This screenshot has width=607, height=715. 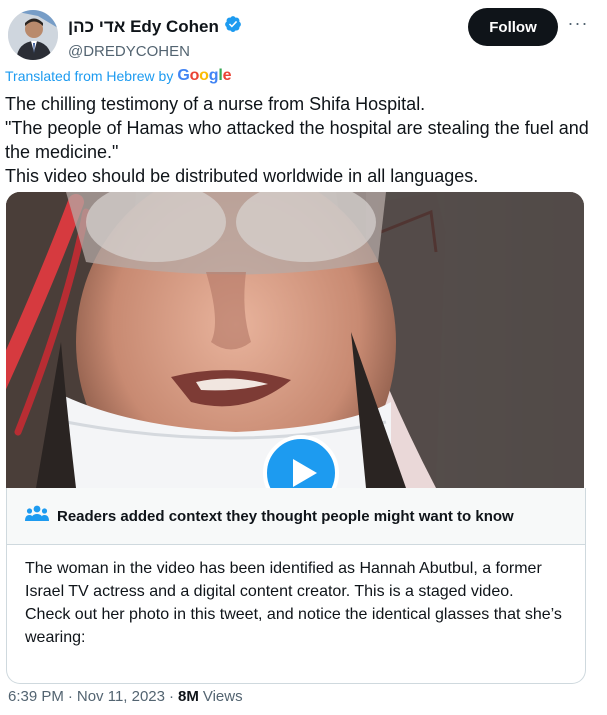 I want to click on views-label: Views, so click(x=222, y=696).